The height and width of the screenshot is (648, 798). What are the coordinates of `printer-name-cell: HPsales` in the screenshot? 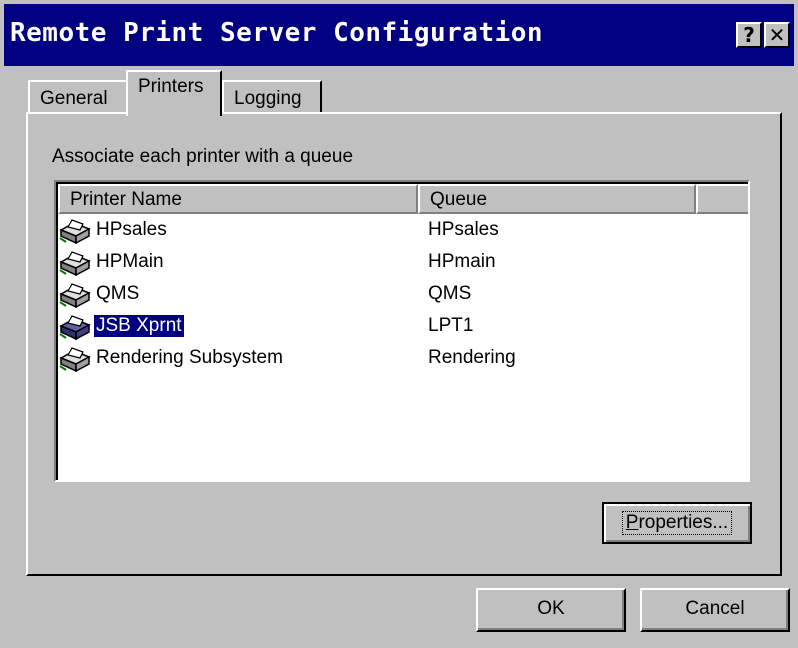 It's located at (131, 229).